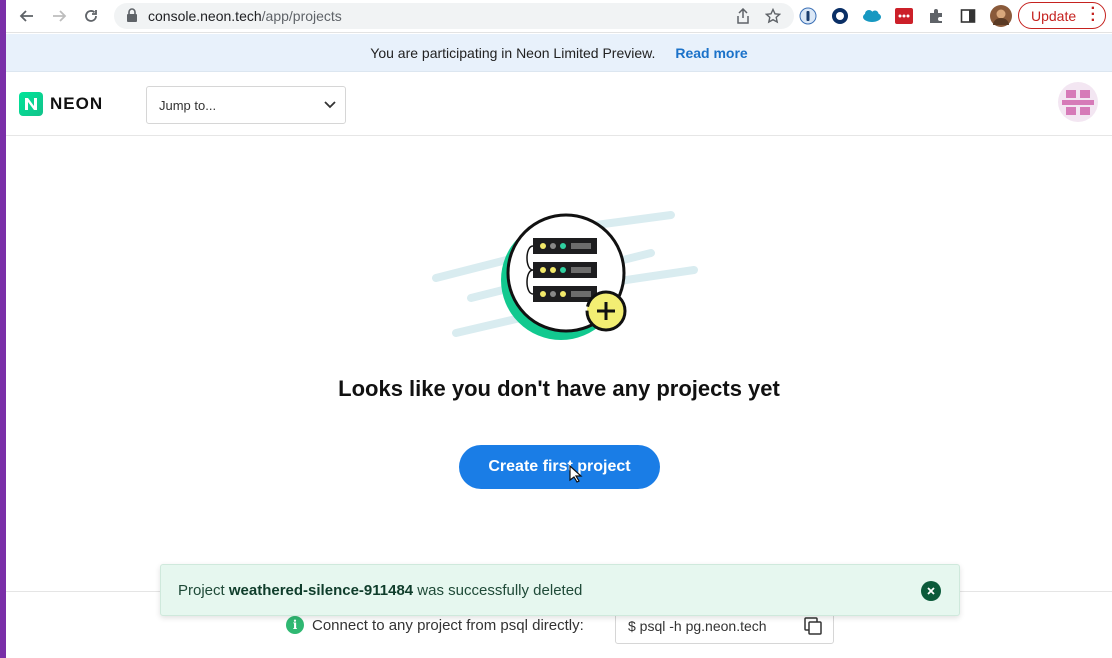 Image resolution: width=1112 pixels, height=658 pixels. I want to click on forward-icon, so click(59, 16).